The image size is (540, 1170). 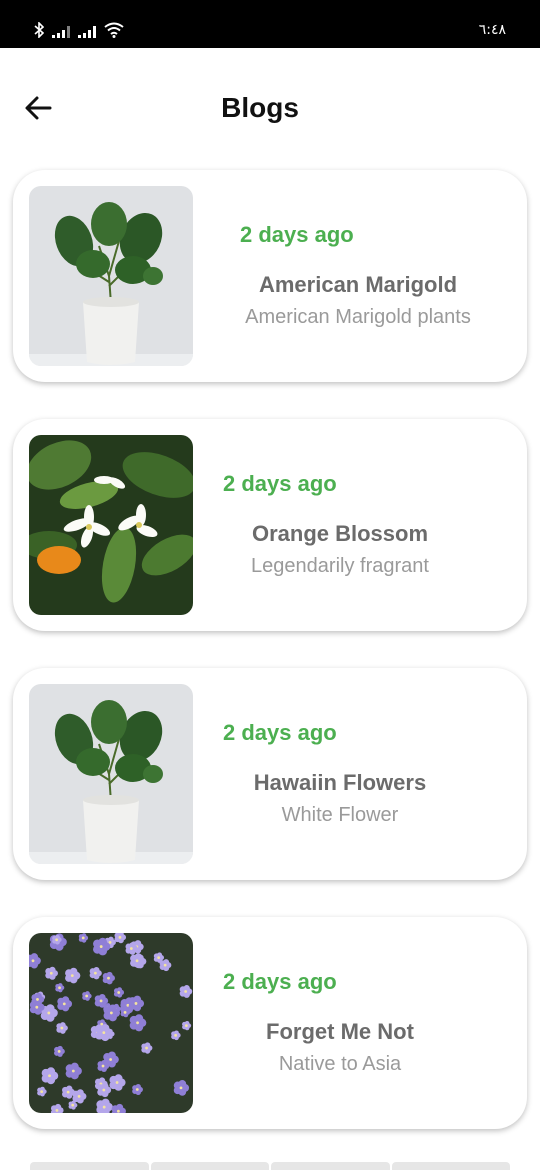 What do you see at coordinates (358, 284) in the screenshot?
I see `blog-title: American Marigold` at bounding box center [358, 284].